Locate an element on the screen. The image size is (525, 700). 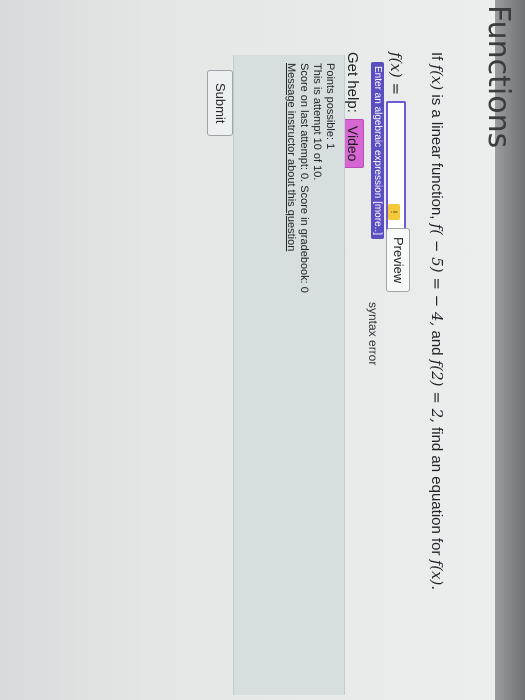
message-instructor-link: Message instructor about this question is located at coordinates (290, 157).